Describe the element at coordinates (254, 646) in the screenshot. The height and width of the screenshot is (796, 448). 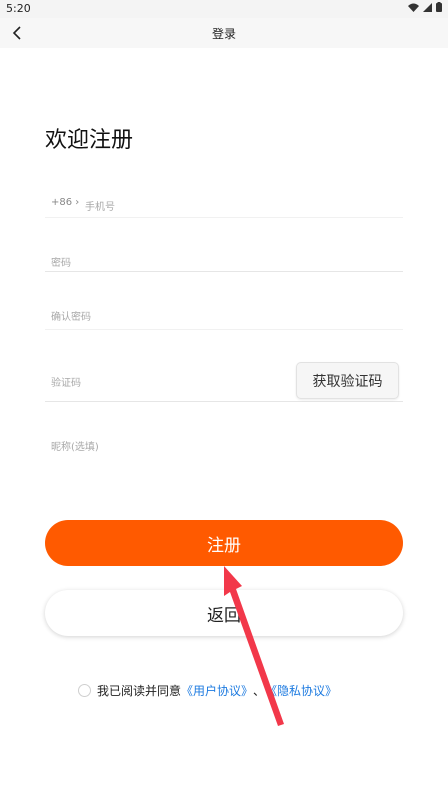
I see `annotation-arrow-icon` at that location.